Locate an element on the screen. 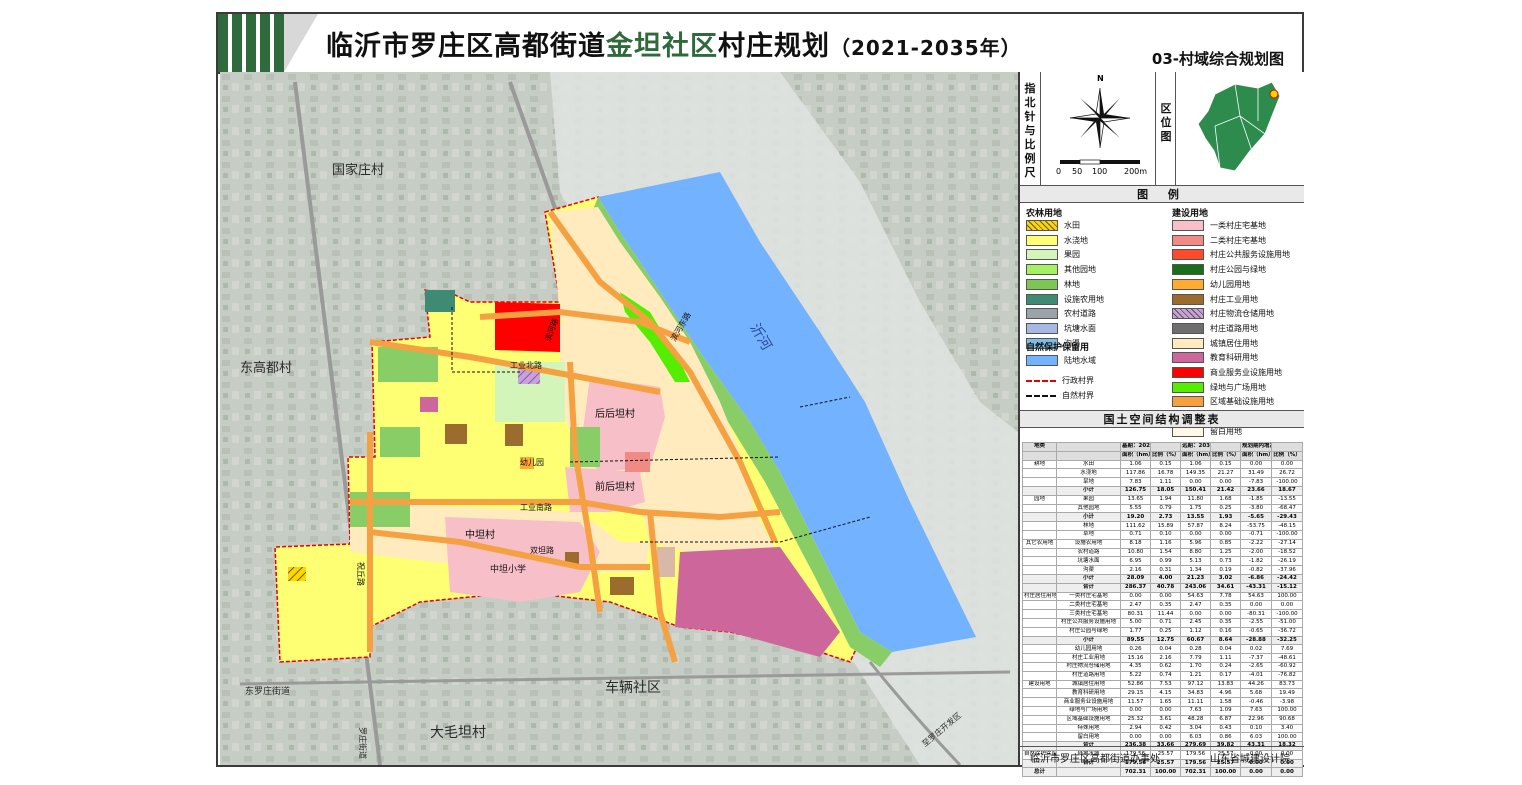 The width and height of the screenshot is (1522, 785). table-row: 留白用地 0.00 0.00 6.03 0.86 6.03 100.00 is located at coordinates (1162, 737).